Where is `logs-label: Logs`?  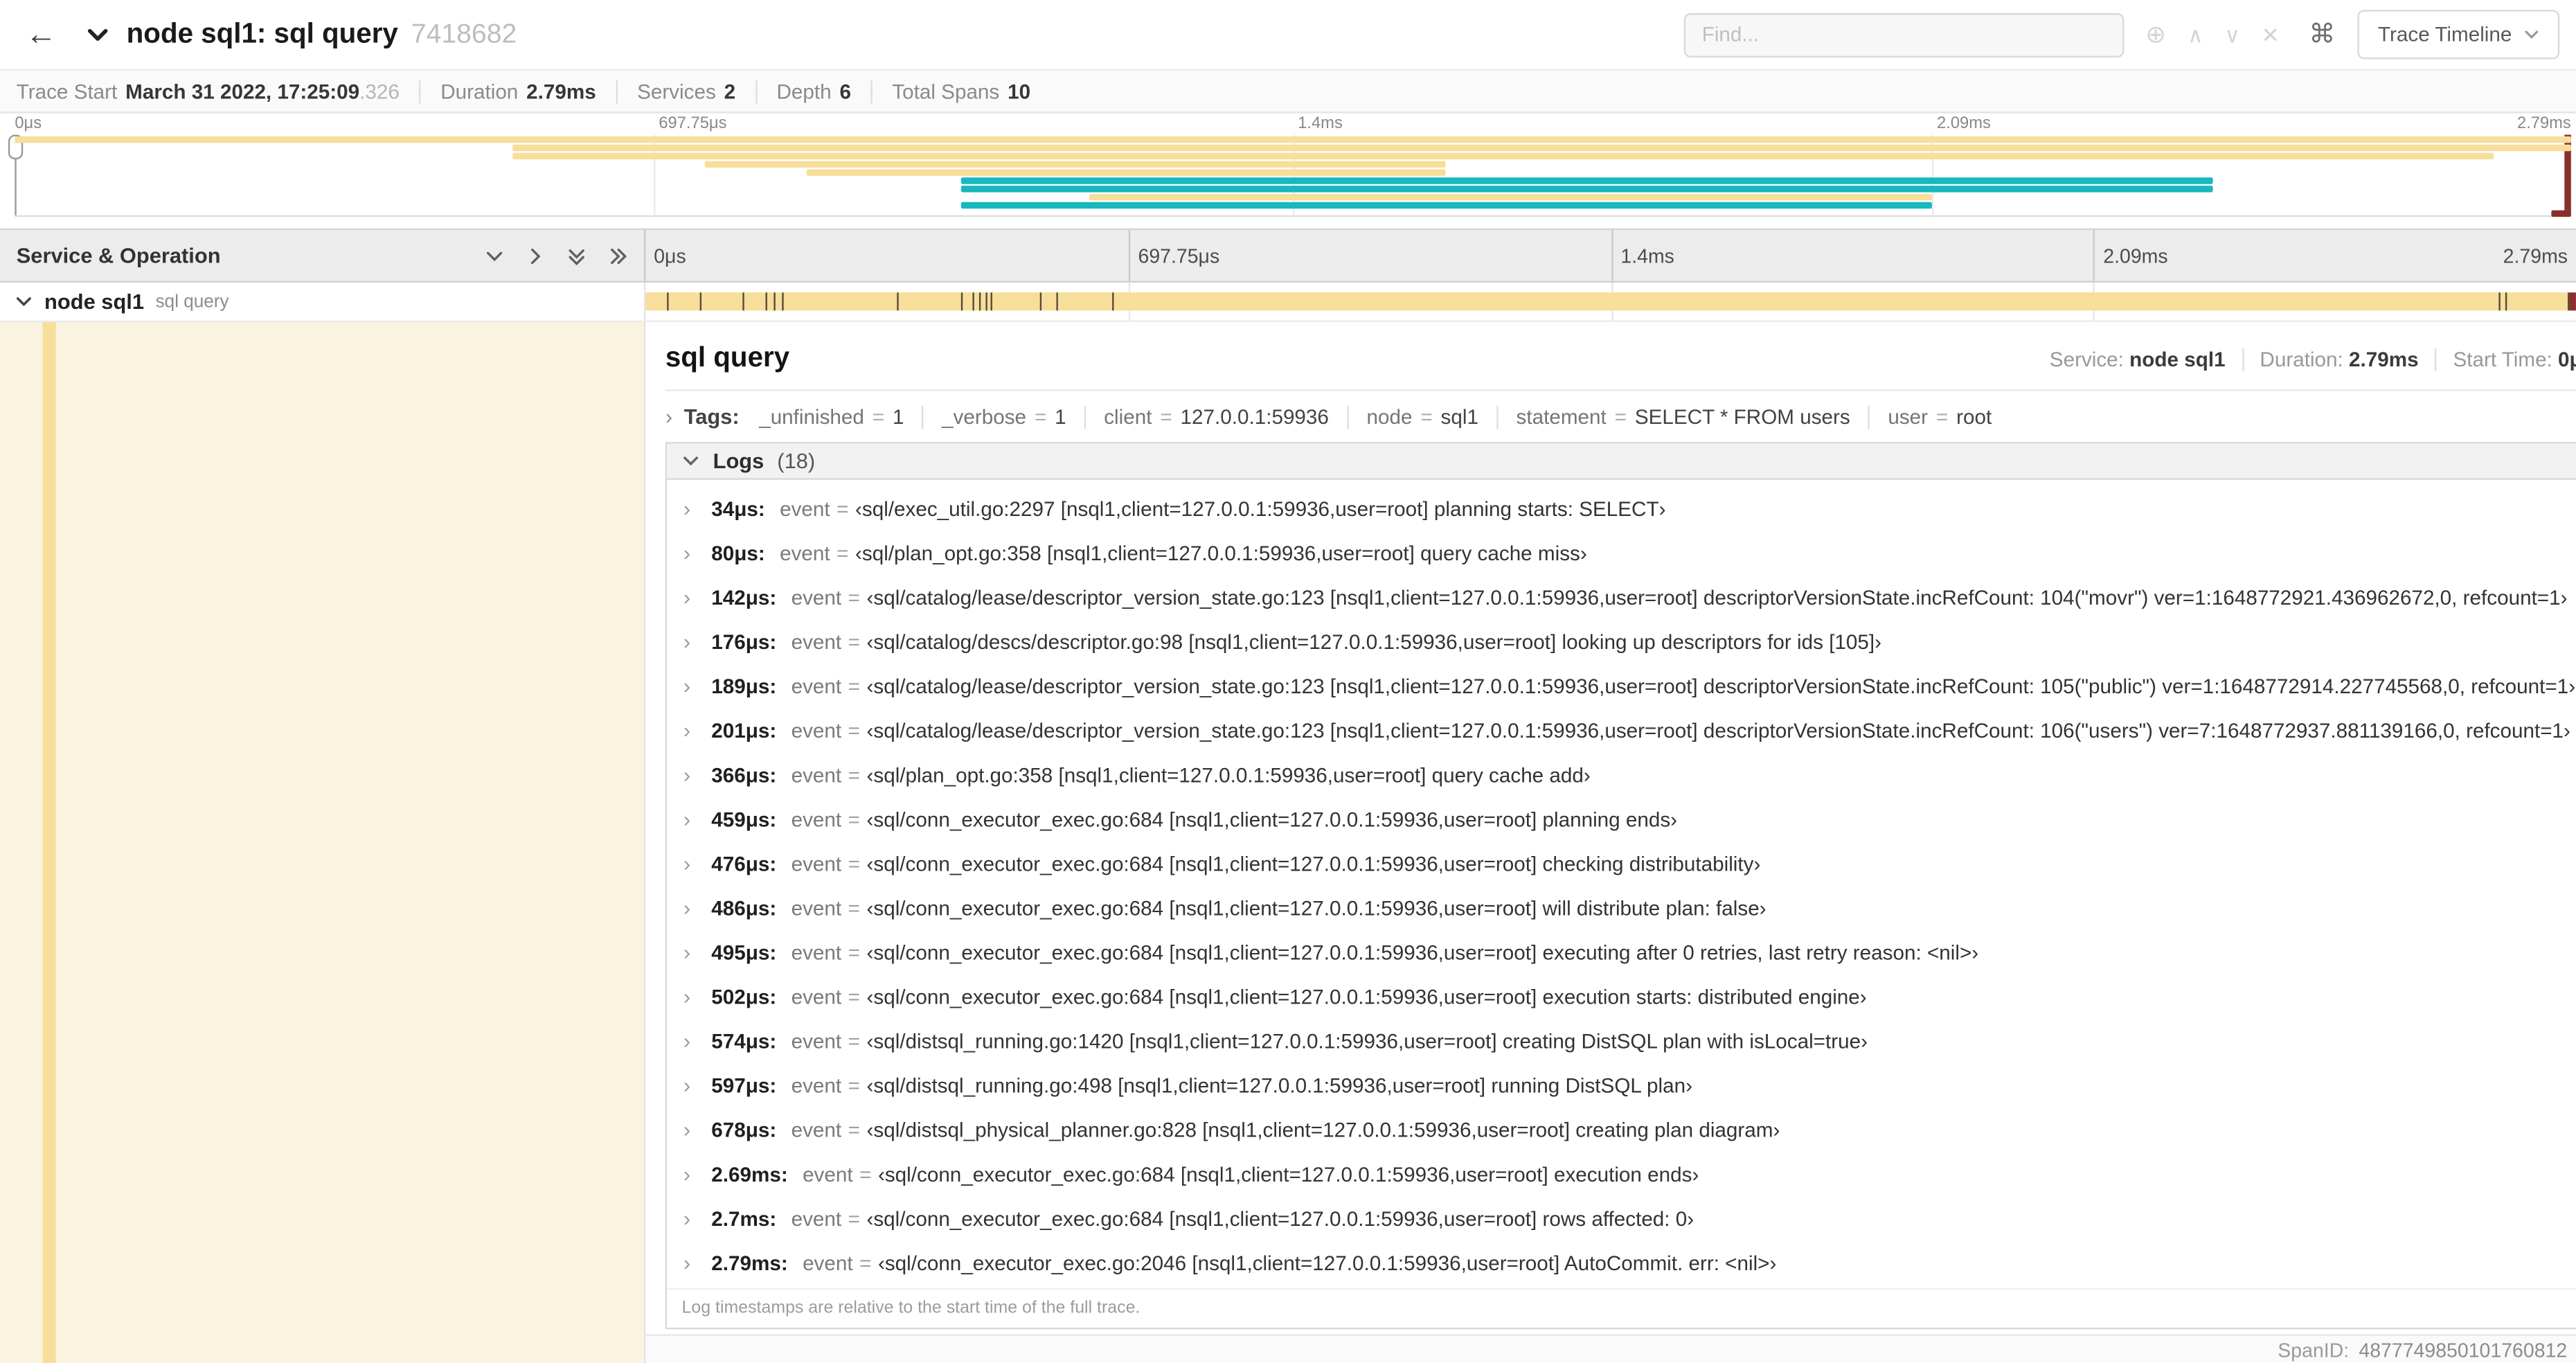 logs-label: Logs is located at coordinates (738, 461).